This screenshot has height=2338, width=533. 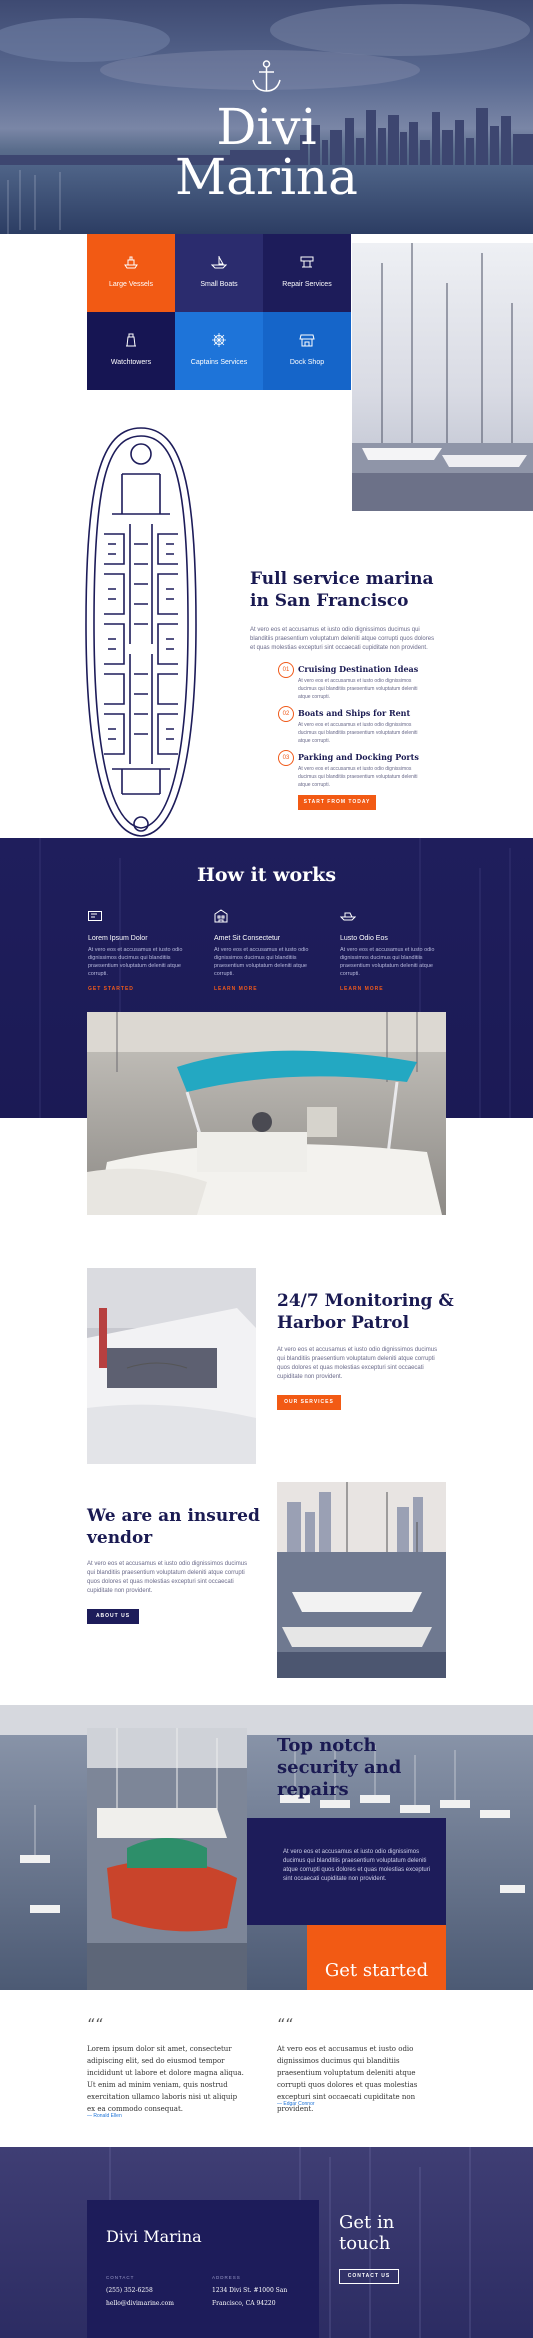 What do you see at coordinates (171, 1366) in the screenshot?
I see `yacht-closeup-photo` at bounding box center [171, 1366].